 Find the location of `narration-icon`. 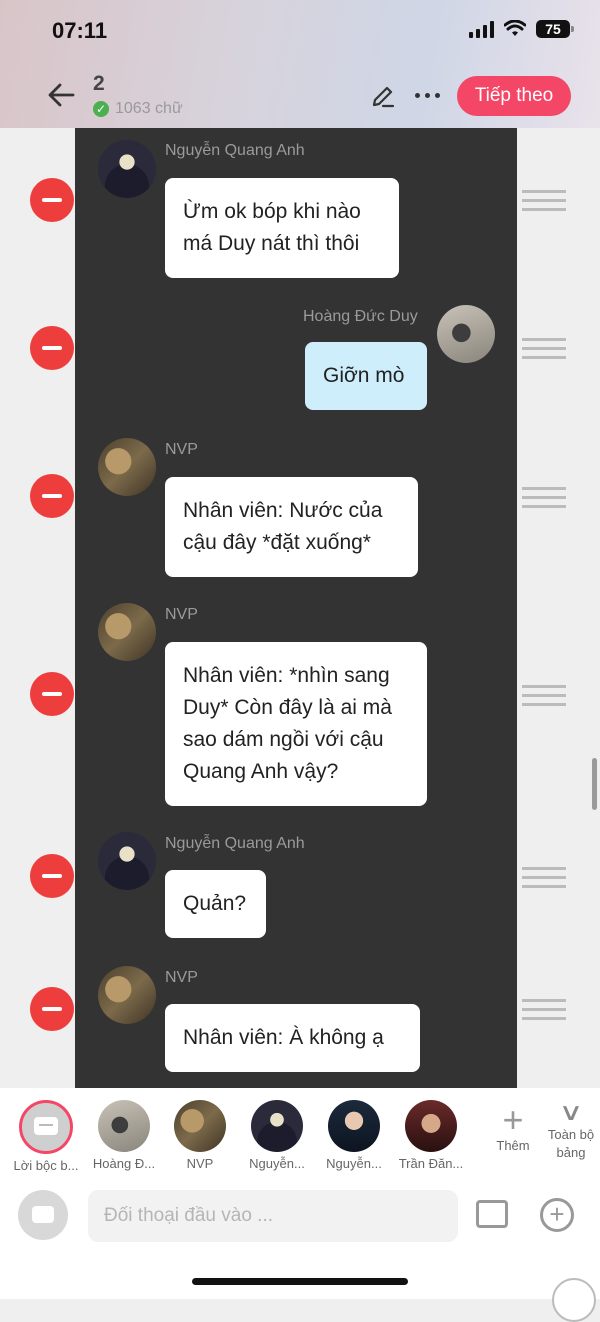

narration-icon is located at coordinates (46, 1126).